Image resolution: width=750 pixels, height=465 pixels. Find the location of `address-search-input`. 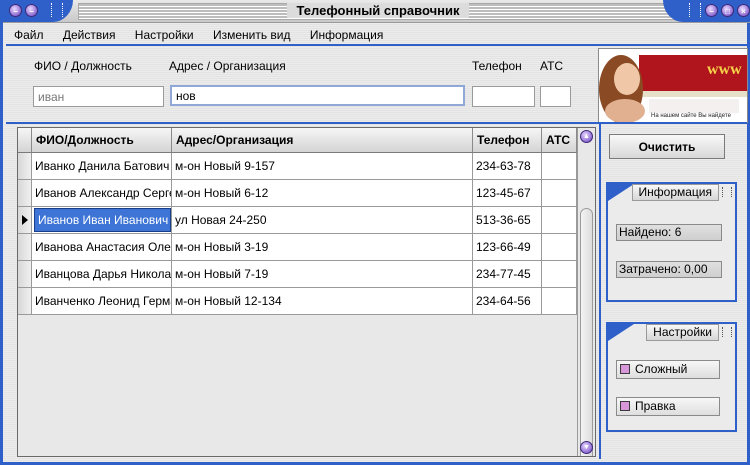

address-search-input is located at coordinates (317, 95).